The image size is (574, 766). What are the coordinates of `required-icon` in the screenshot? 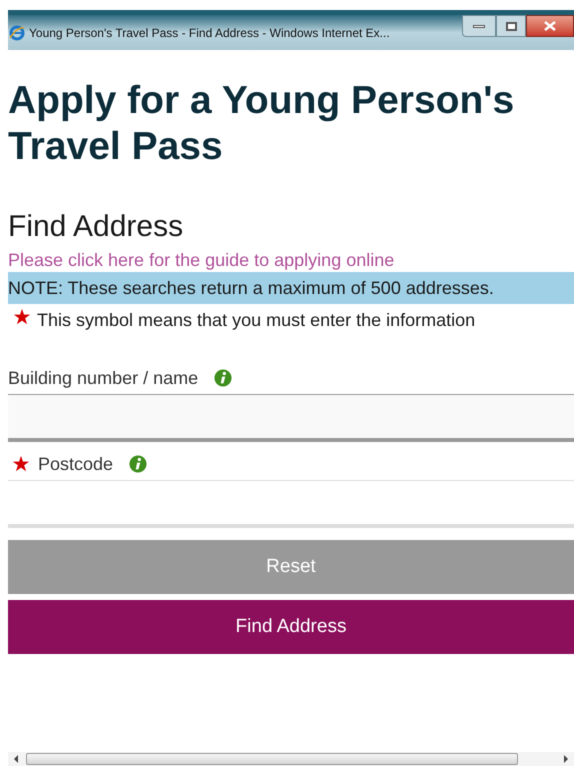 It's located at (22, 317).